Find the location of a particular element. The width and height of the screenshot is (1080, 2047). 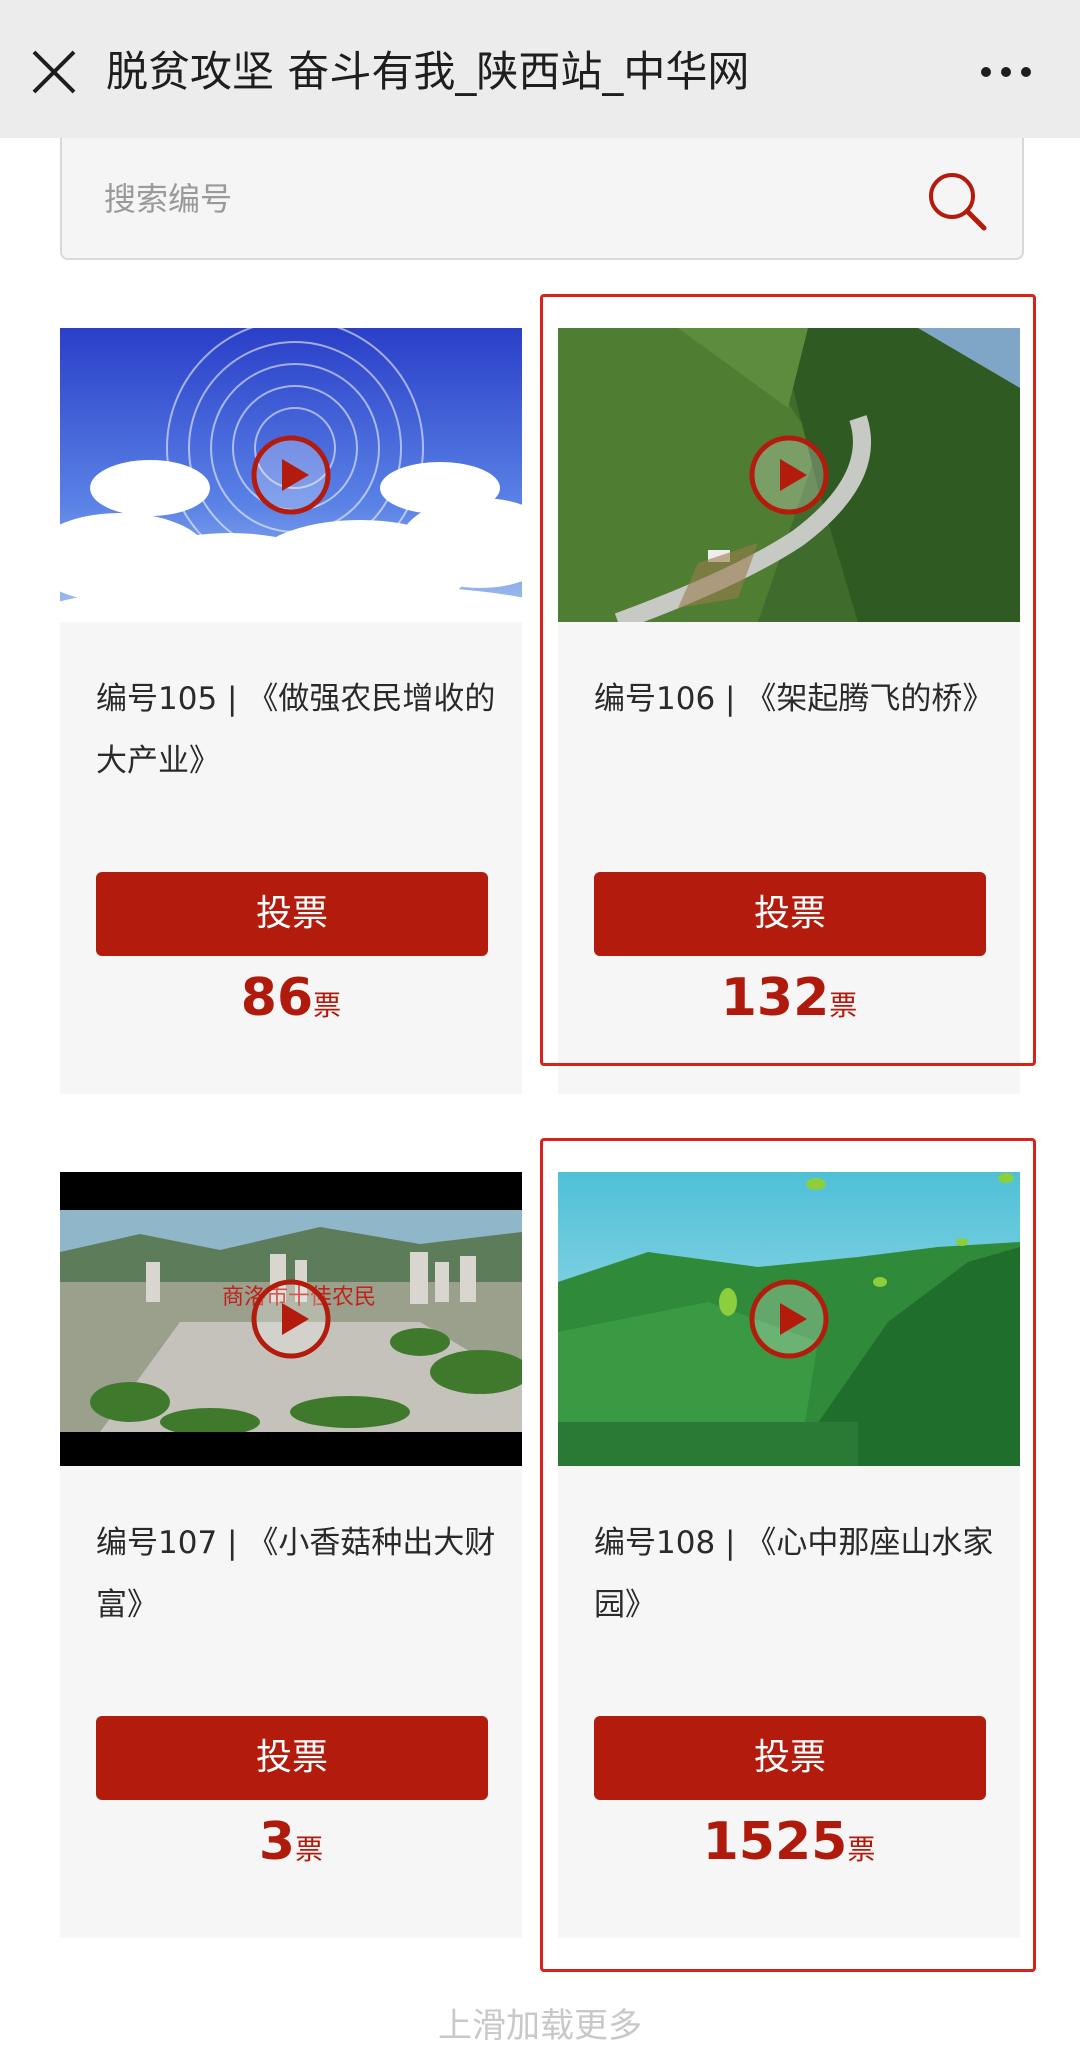

vote-count: 3票 is located at coordinates (291, 1842).